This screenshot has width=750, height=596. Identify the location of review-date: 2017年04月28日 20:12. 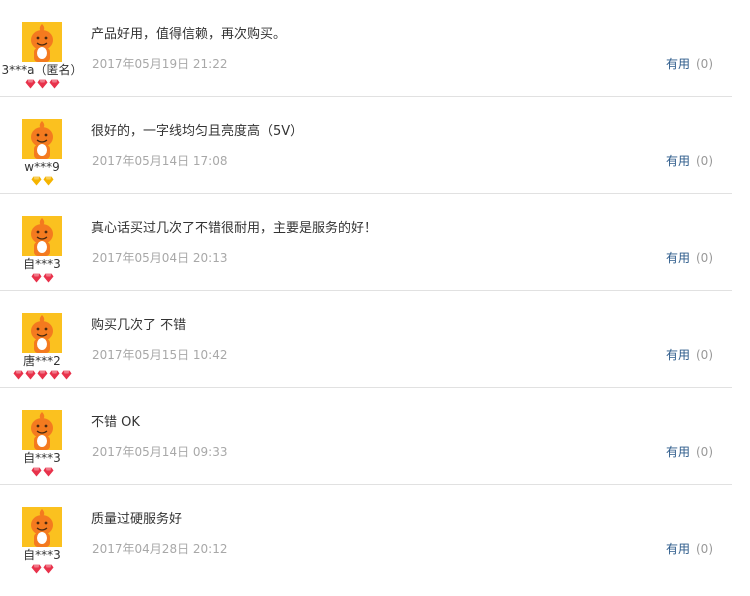
(160, 549).